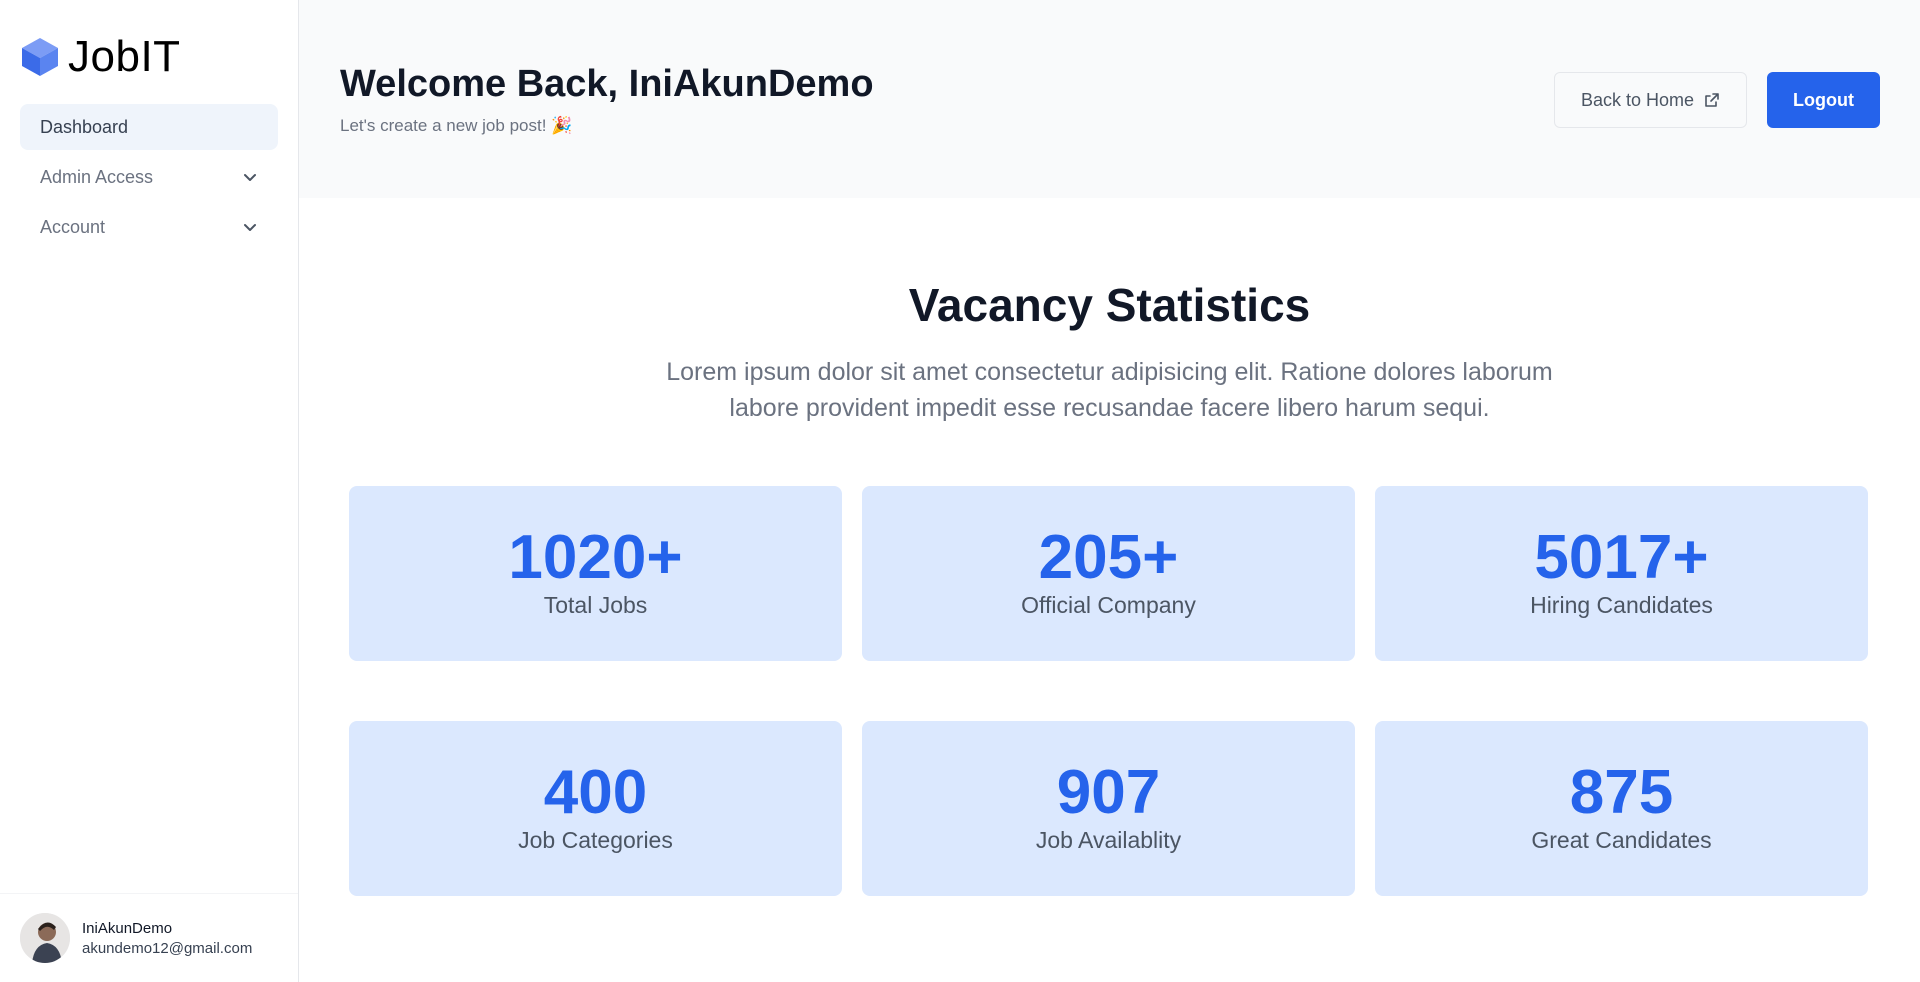 This screenshot has height=982, width=1920. I want to click on stat-card-great-candidates: 875 Great Candidates, so click(1621, 808).